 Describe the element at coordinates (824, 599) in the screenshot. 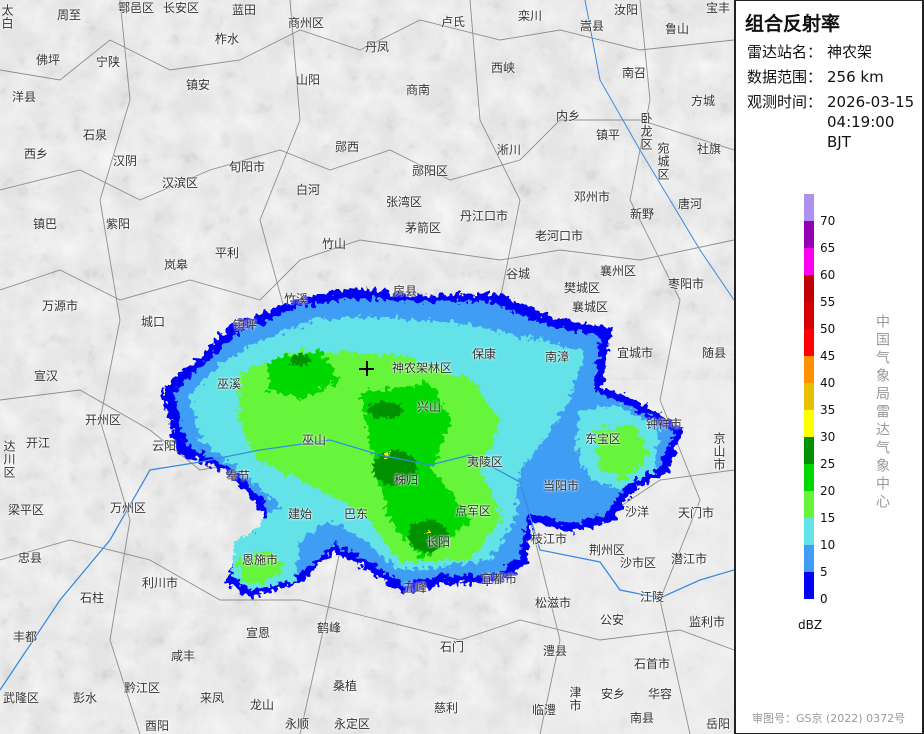

I see `legend-tick: 0` at that location.